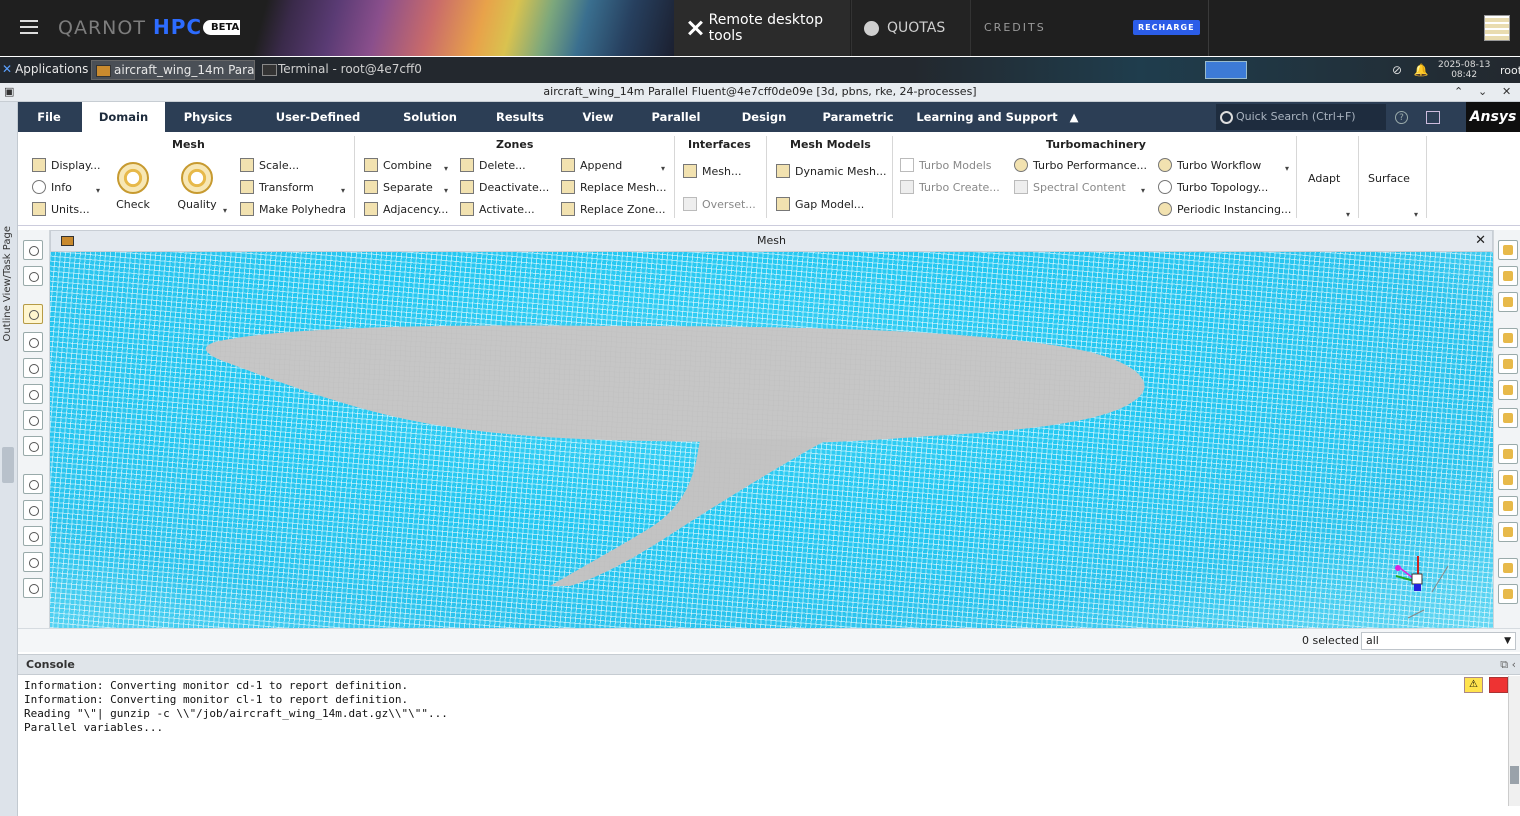  Describe the element at coordinates (1209, 165) in the screenshot. I see `turbo-workflow-button: Turbo Workflow` at that location.